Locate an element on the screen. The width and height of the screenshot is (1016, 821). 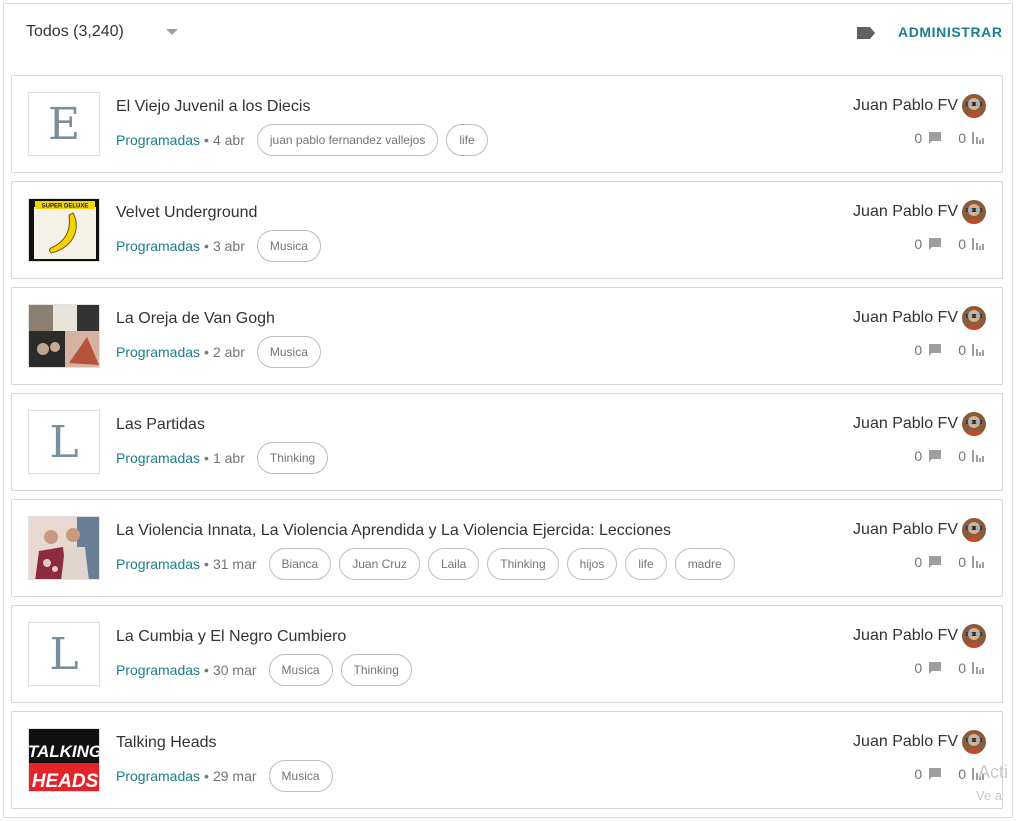
tag-chip: Laila is located at coordinates (453, 564).